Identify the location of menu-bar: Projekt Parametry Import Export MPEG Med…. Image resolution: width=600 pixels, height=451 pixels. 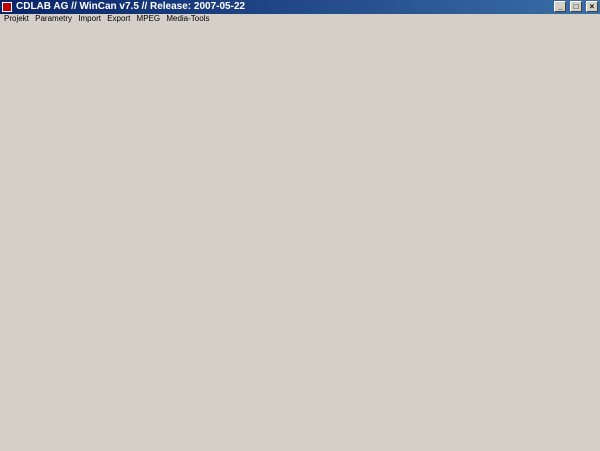
(300, 19).